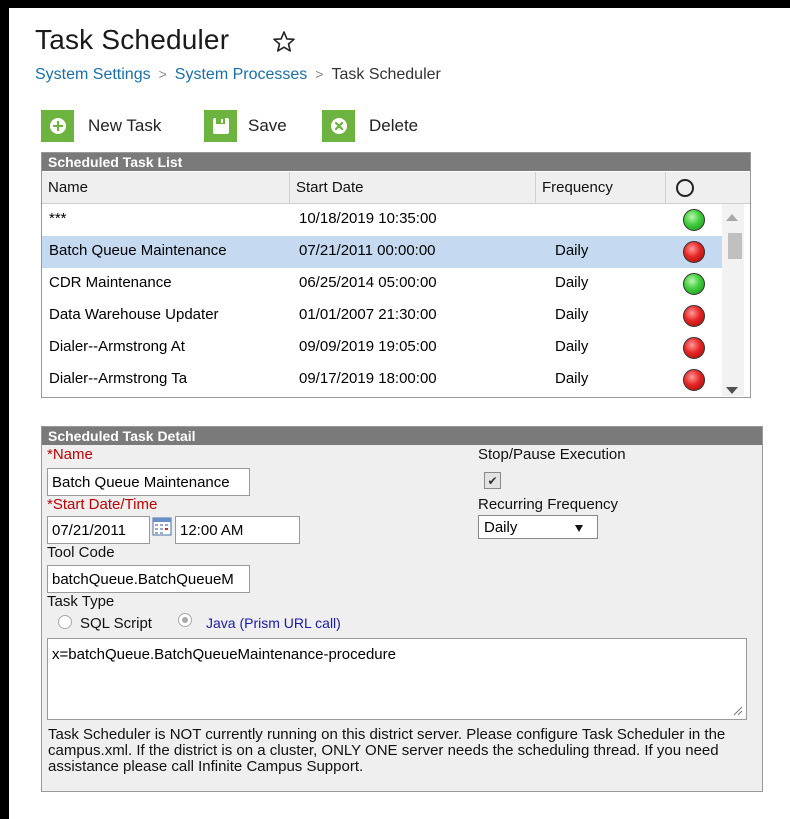  What do you see at coordinates (162, 526) in the screenshot?
I see `calendar-icon` at bounding box center [162, 526].